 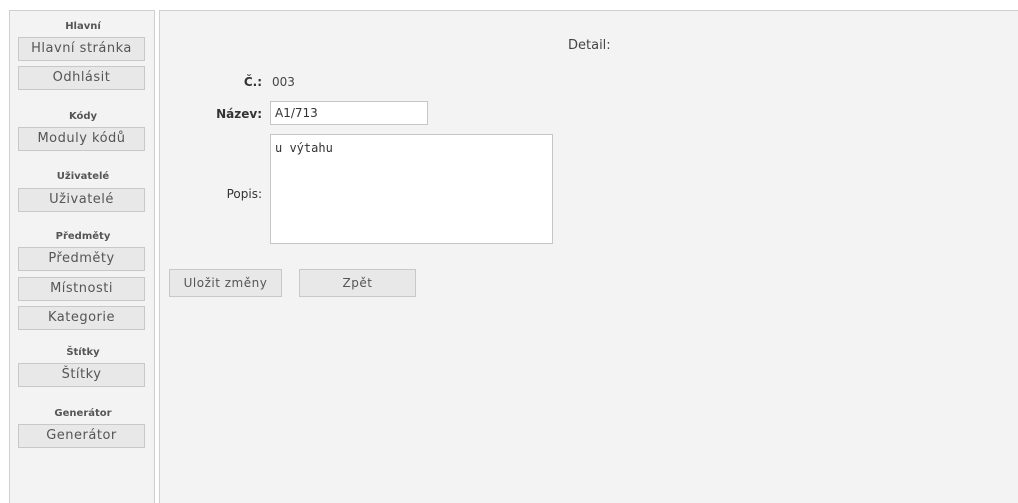 What do you see at coordinates (83, 26) in the screenshot?
I see `section-title-hlavni: Hlavní` at bounding box center [83, 26].